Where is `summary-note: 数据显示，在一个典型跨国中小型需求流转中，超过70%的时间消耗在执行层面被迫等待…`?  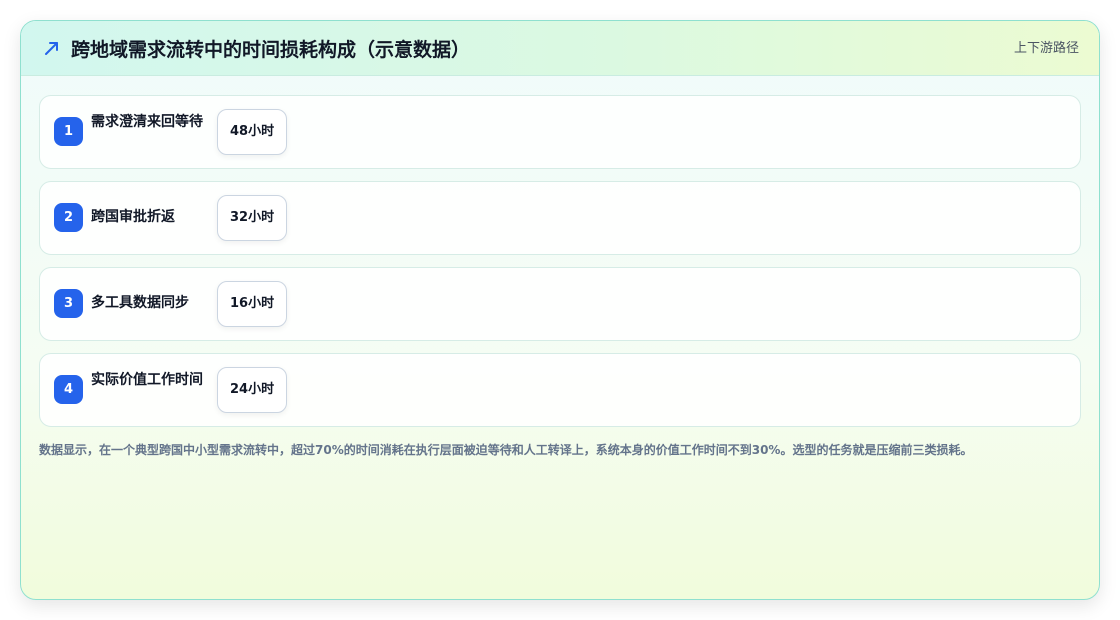
summary-note: 数据显示，在一个典型跨国中小型需求流转中，超过70%的时间消耗在执行层面被迫等待… is located at coordinates (506, 450).